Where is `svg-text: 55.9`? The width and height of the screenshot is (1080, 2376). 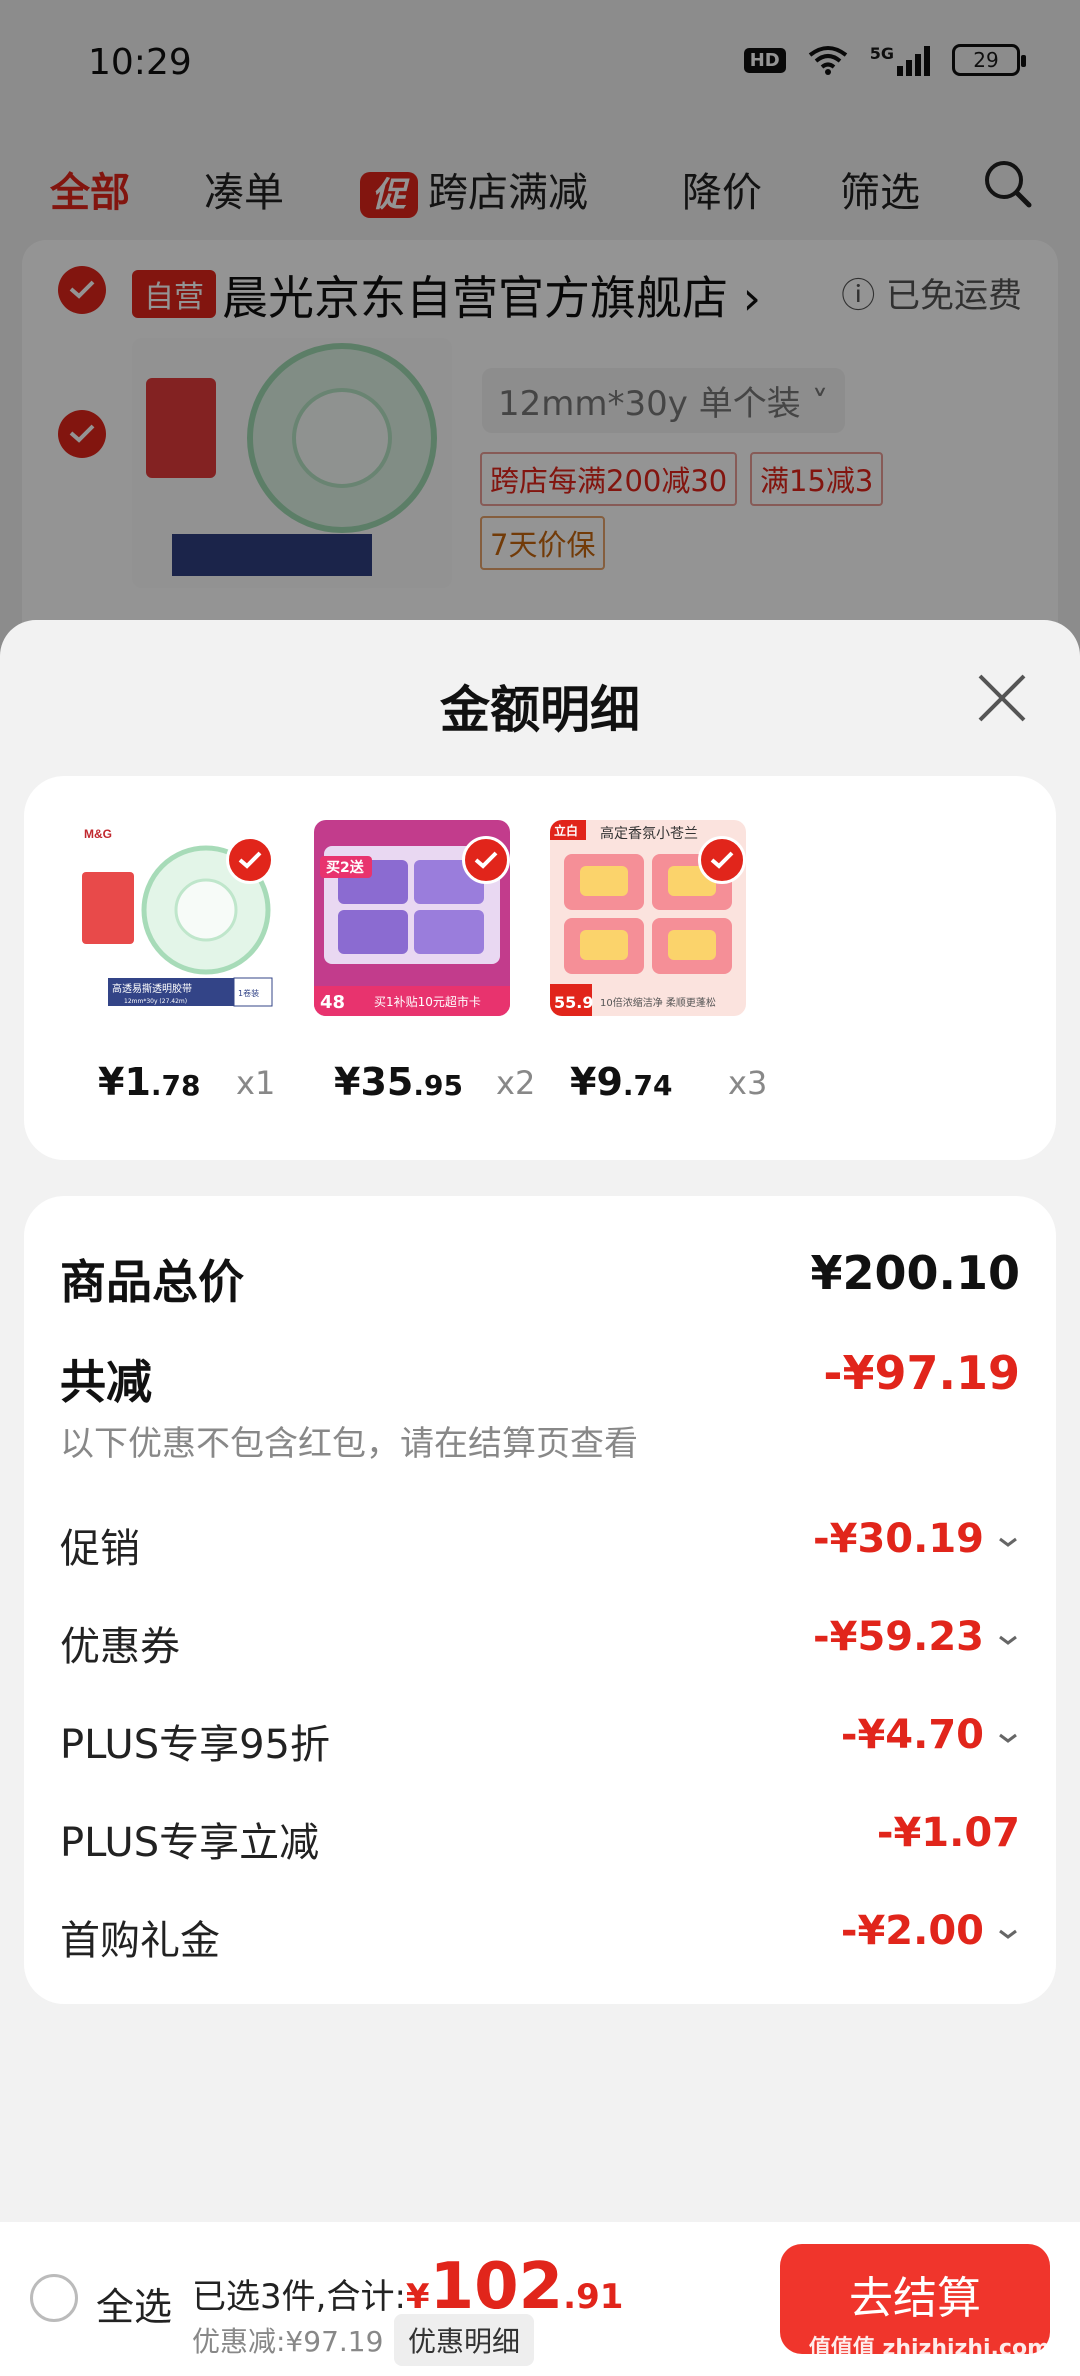
svg-text: 55.9 is located at coordinates (573, 1002).